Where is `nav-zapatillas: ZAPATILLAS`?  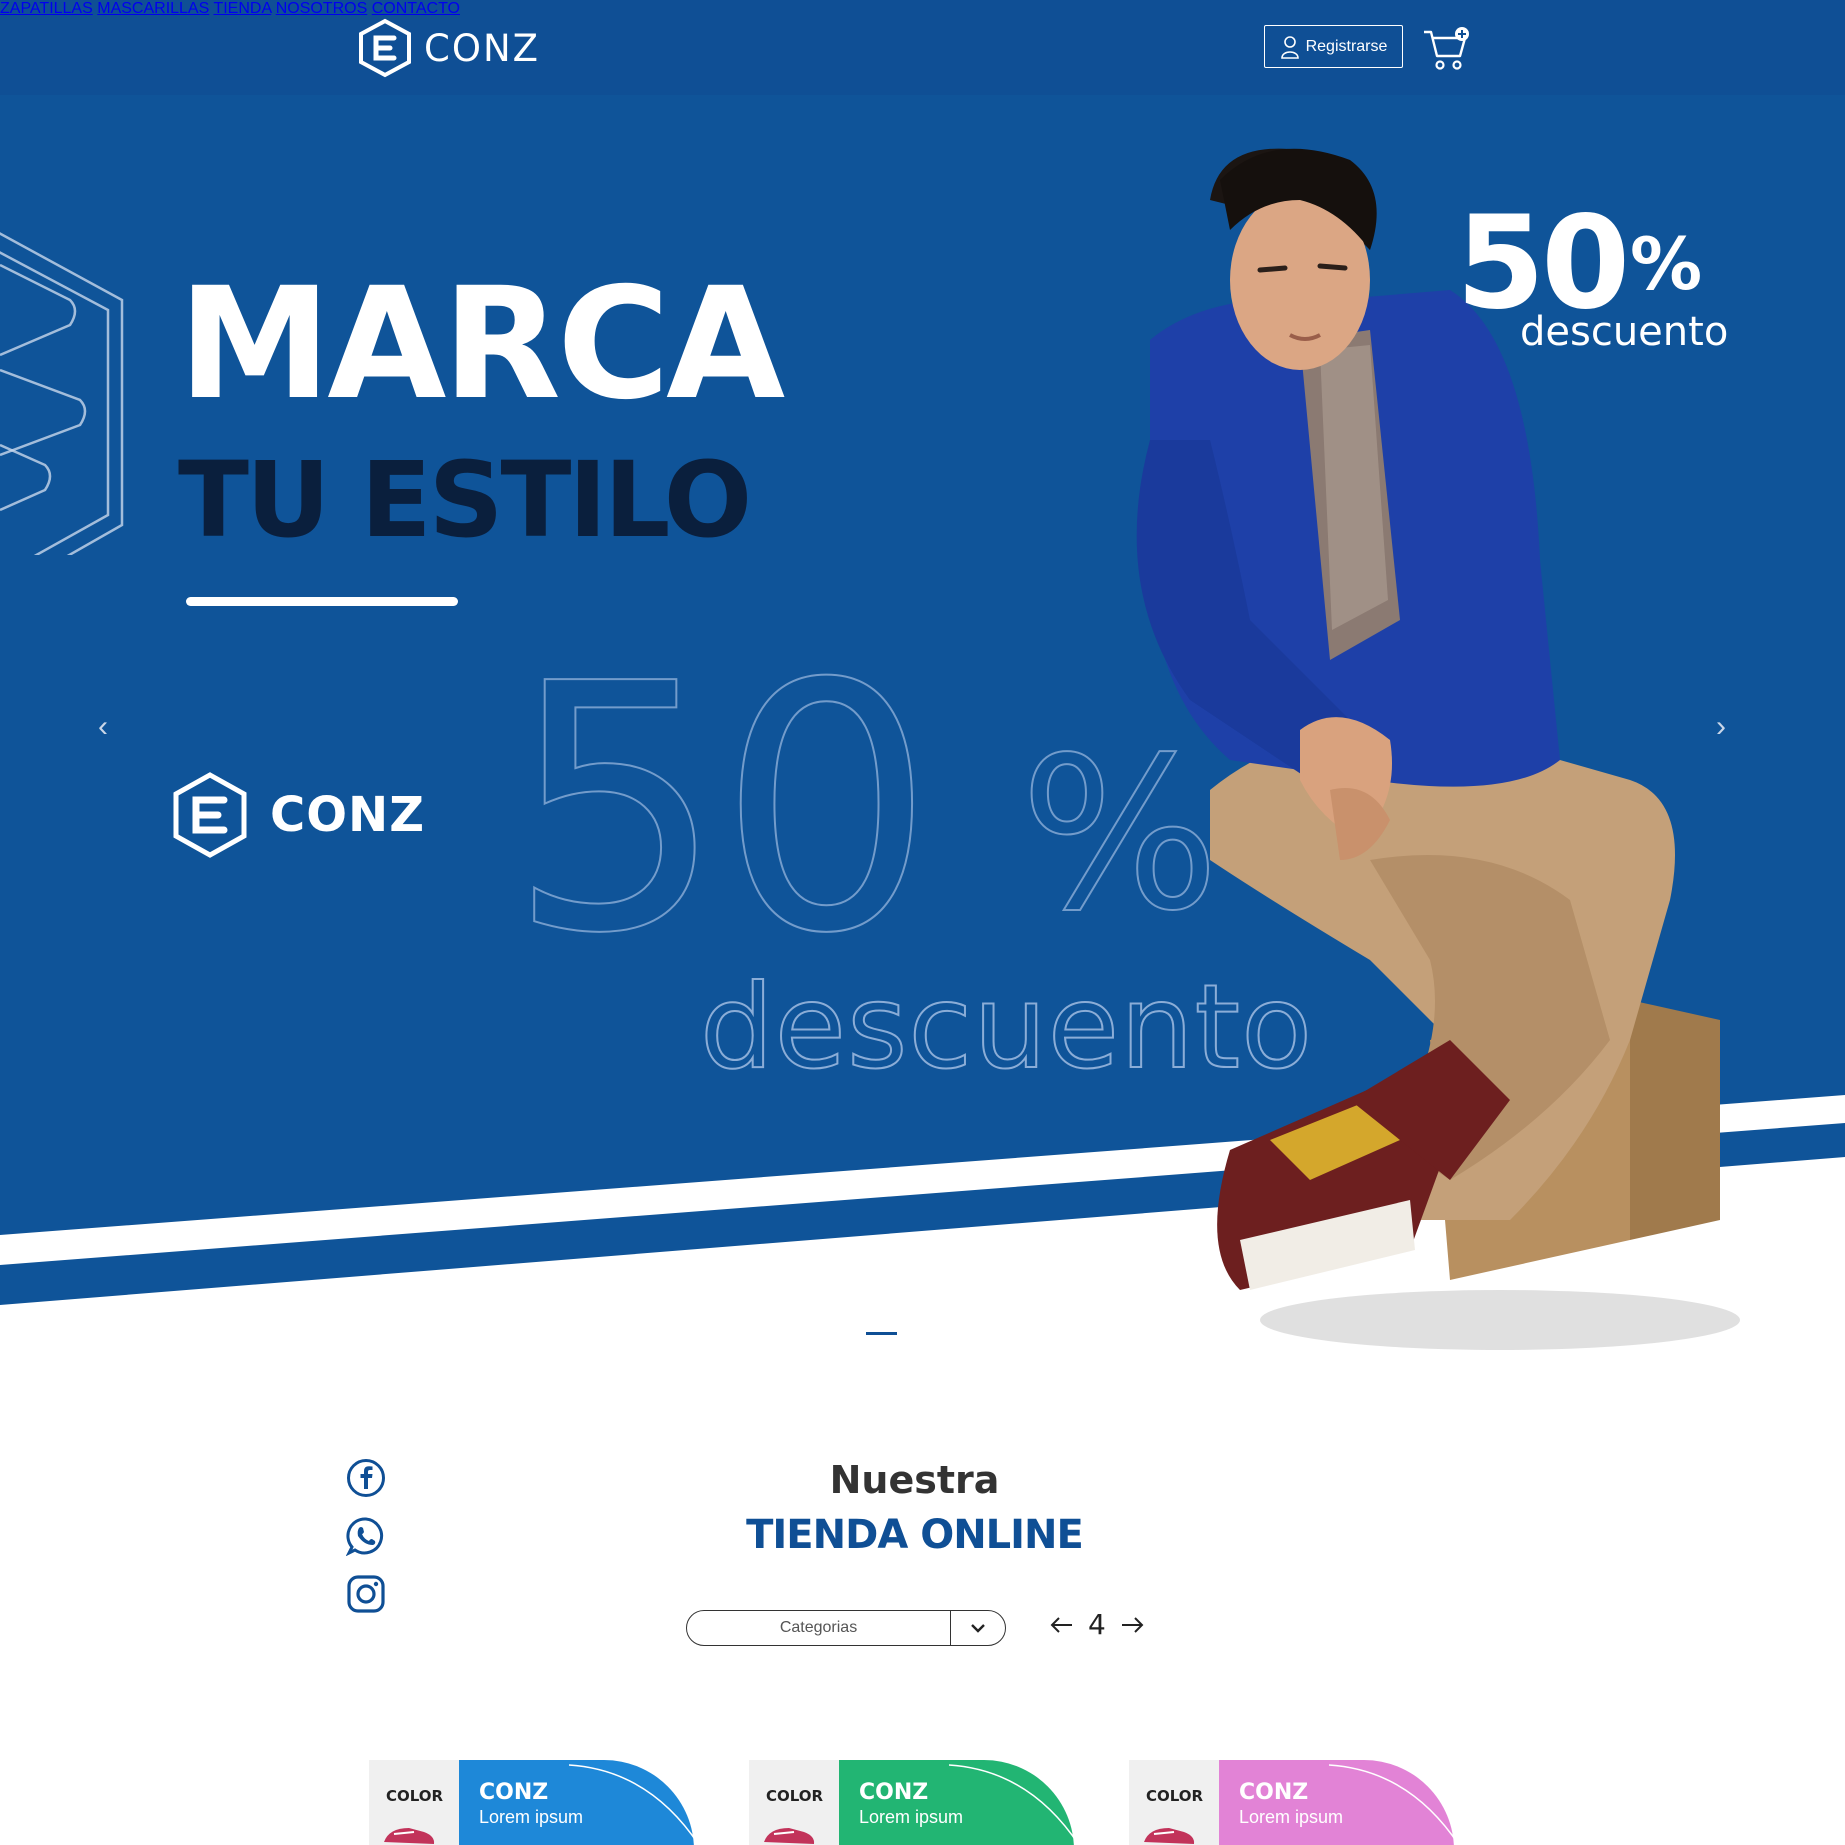
nav-zapatillas: ZAPATILLAS is located at coordinates (46, 8).